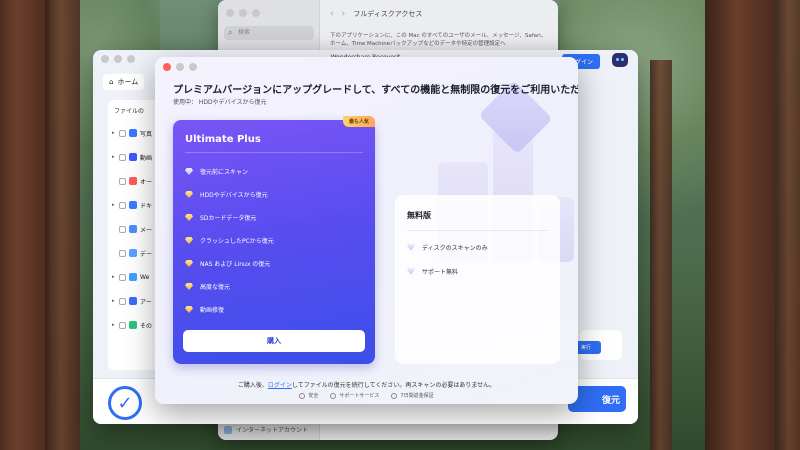  I want to click on feature-item: 高度な復元, so click(229, 286).